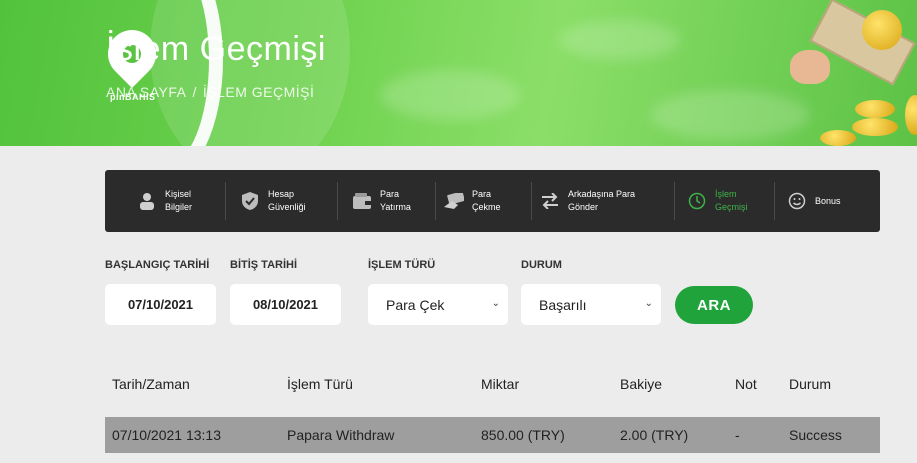 The height and width of the screenshot is (463, 917). I want to click on nav-label-line: Çekme, so click(486, 207).